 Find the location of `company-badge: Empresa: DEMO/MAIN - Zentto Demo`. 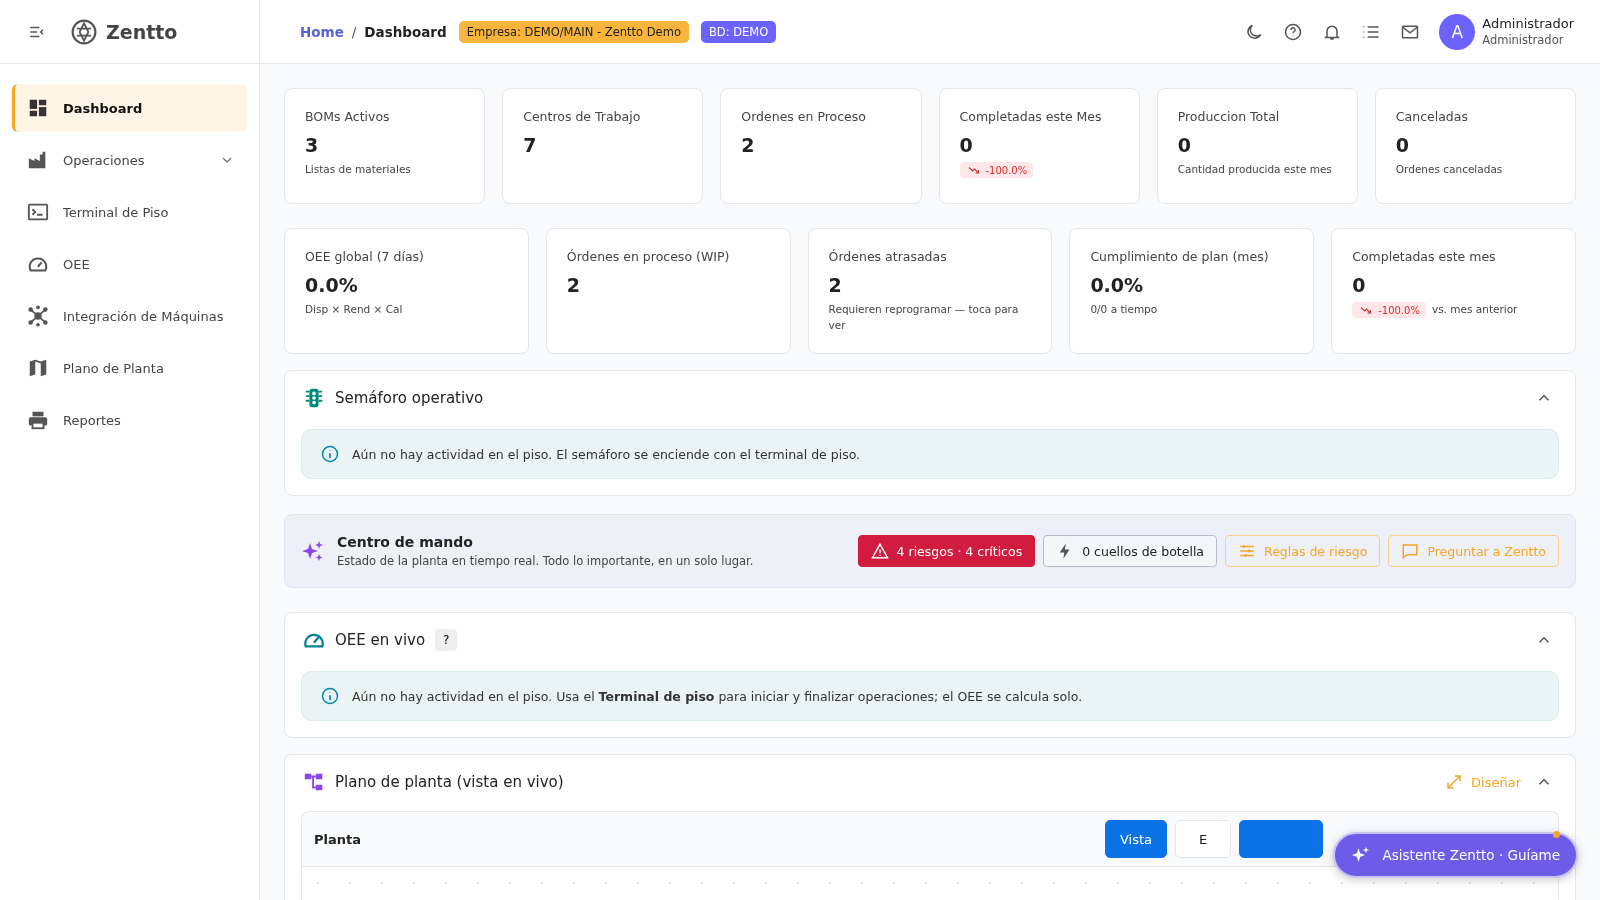

company-badge: Empresa: DEMO/MAIN - Zentto Demo is located at coordinates (573, 31).